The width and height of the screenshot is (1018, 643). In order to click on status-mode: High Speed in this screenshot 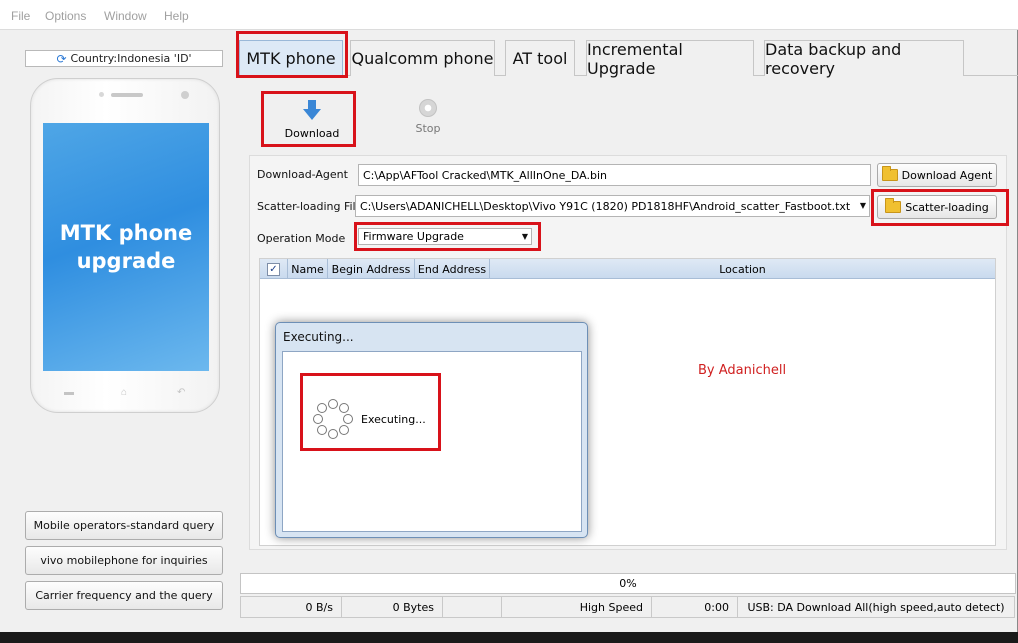, I will do `click(576, 607)`.